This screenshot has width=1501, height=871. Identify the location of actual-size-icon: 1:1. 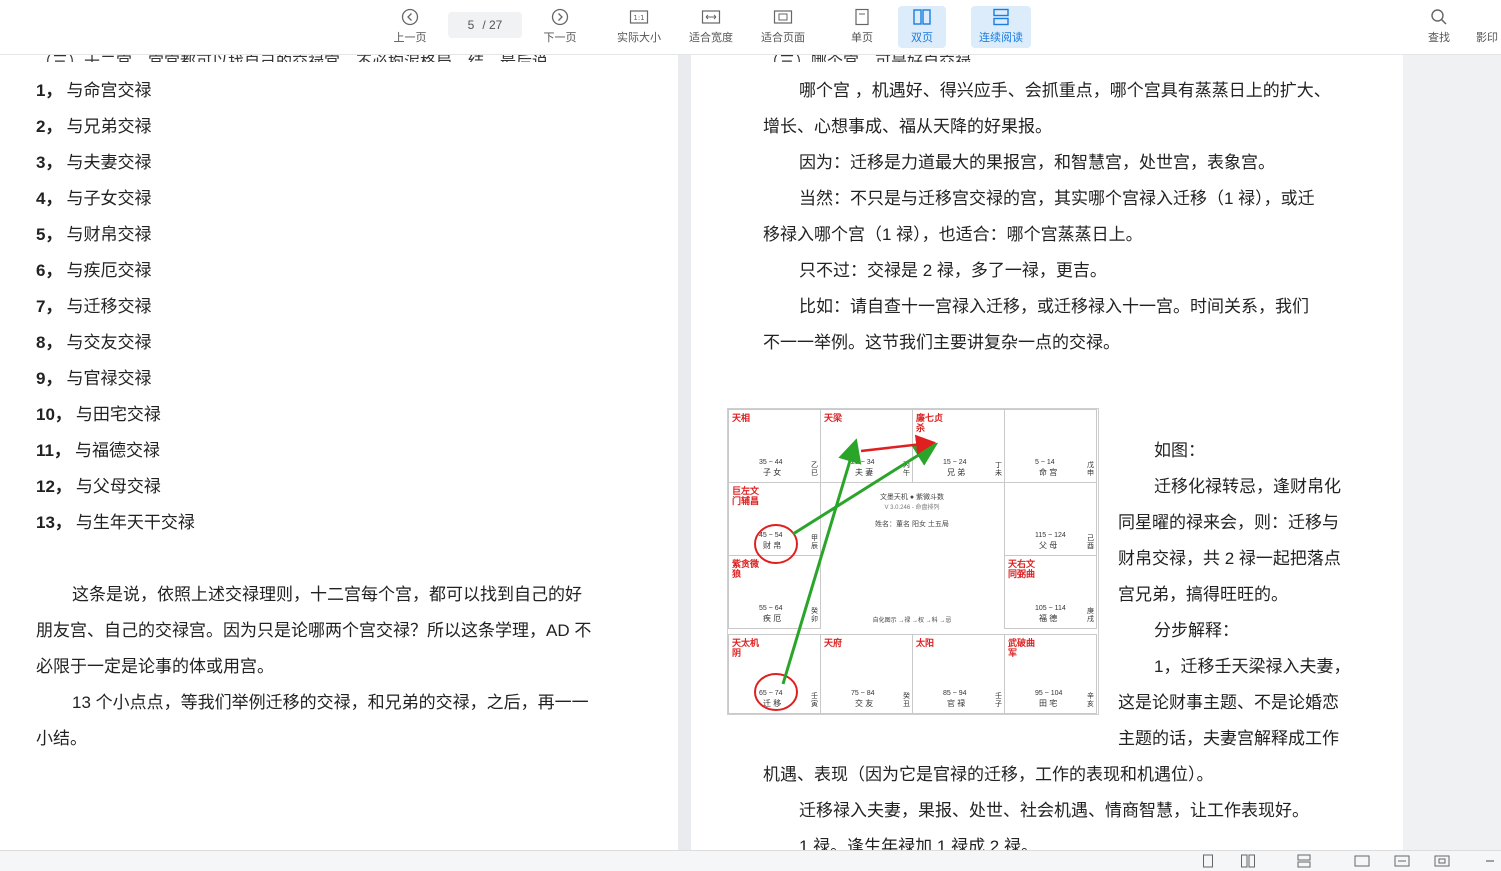
(639, 17).